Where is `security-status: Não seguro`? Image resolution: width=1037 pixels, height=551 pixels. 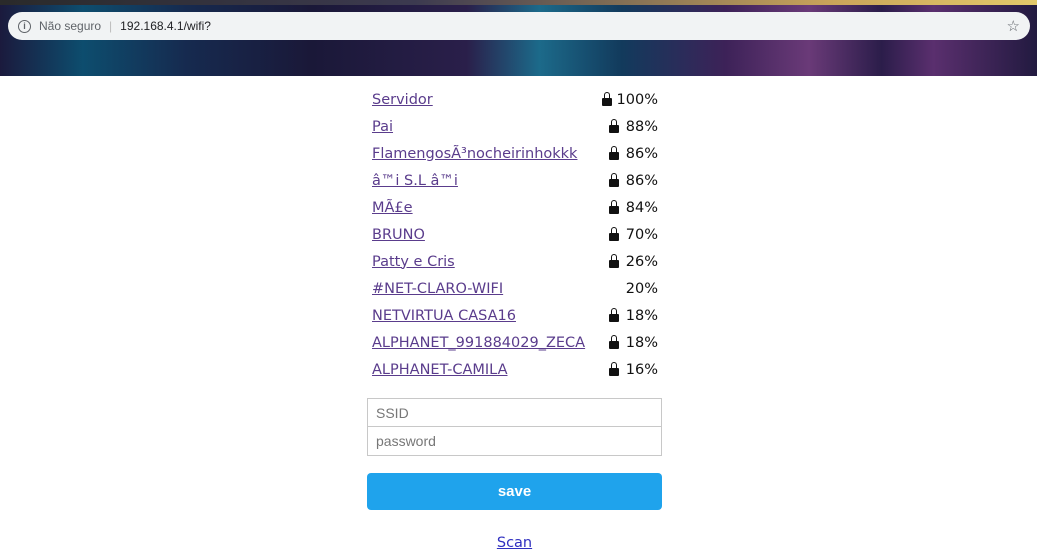
security-status: Não seguro is located at coordinates (70, 26).